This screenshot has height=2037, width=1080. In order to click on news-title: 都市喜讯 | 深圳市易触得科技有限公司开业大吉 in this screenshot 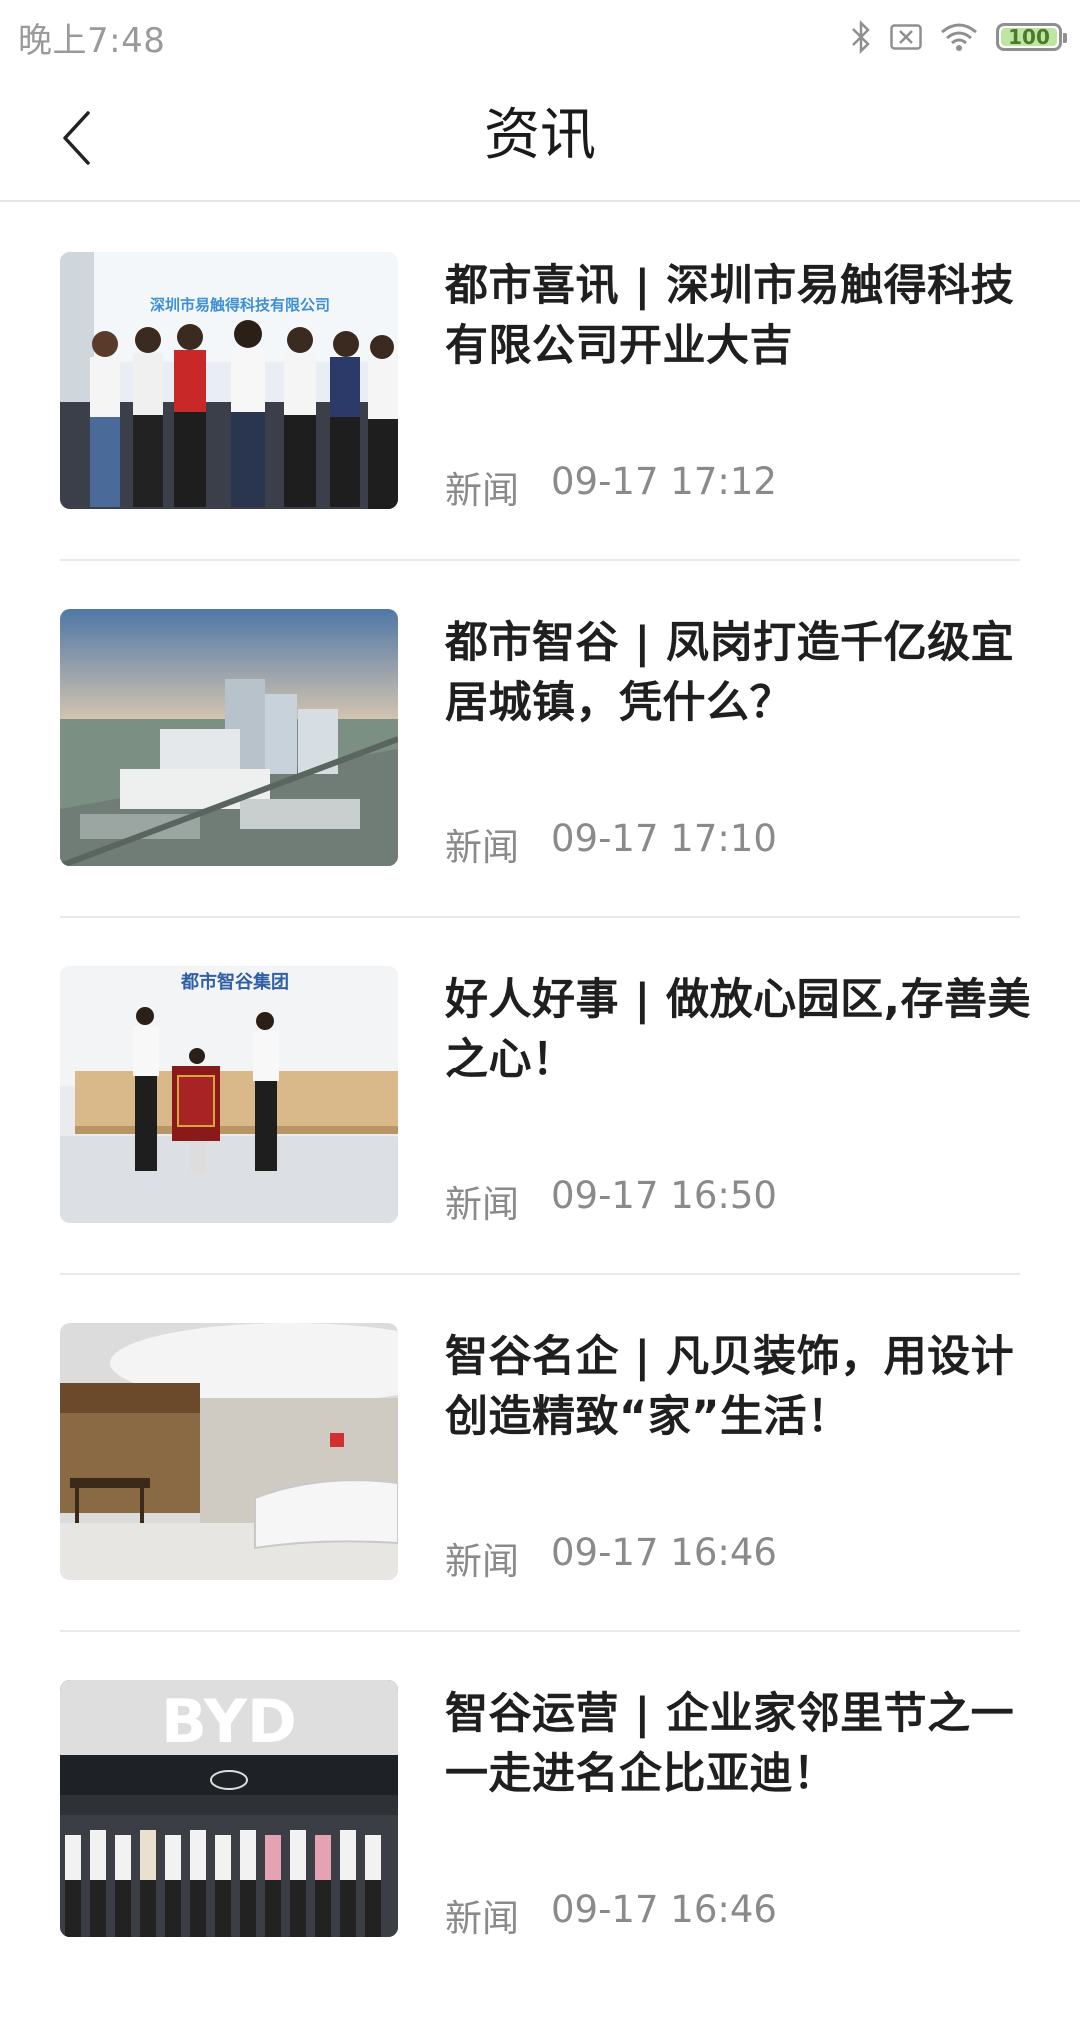, I will do `click(730, 316)`.